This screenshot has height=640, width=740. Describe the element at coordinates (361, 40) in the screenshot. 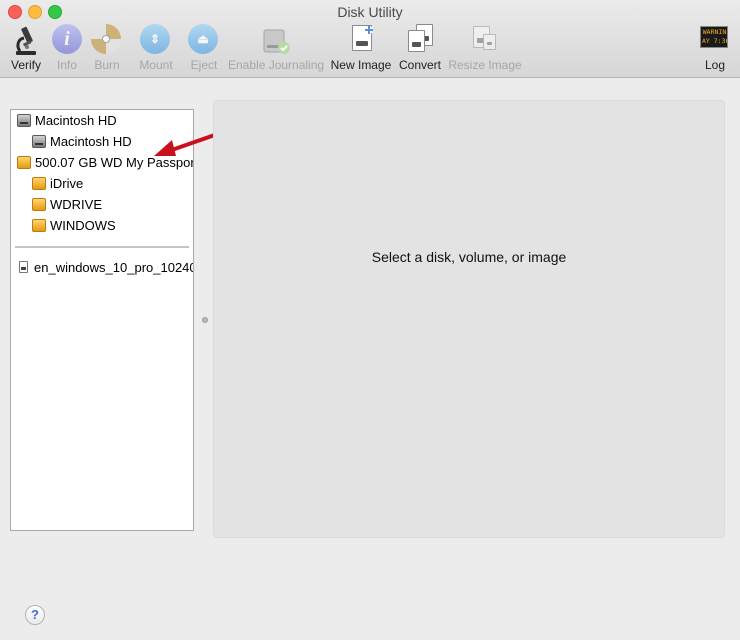

I see `new-image-icon` at that location.